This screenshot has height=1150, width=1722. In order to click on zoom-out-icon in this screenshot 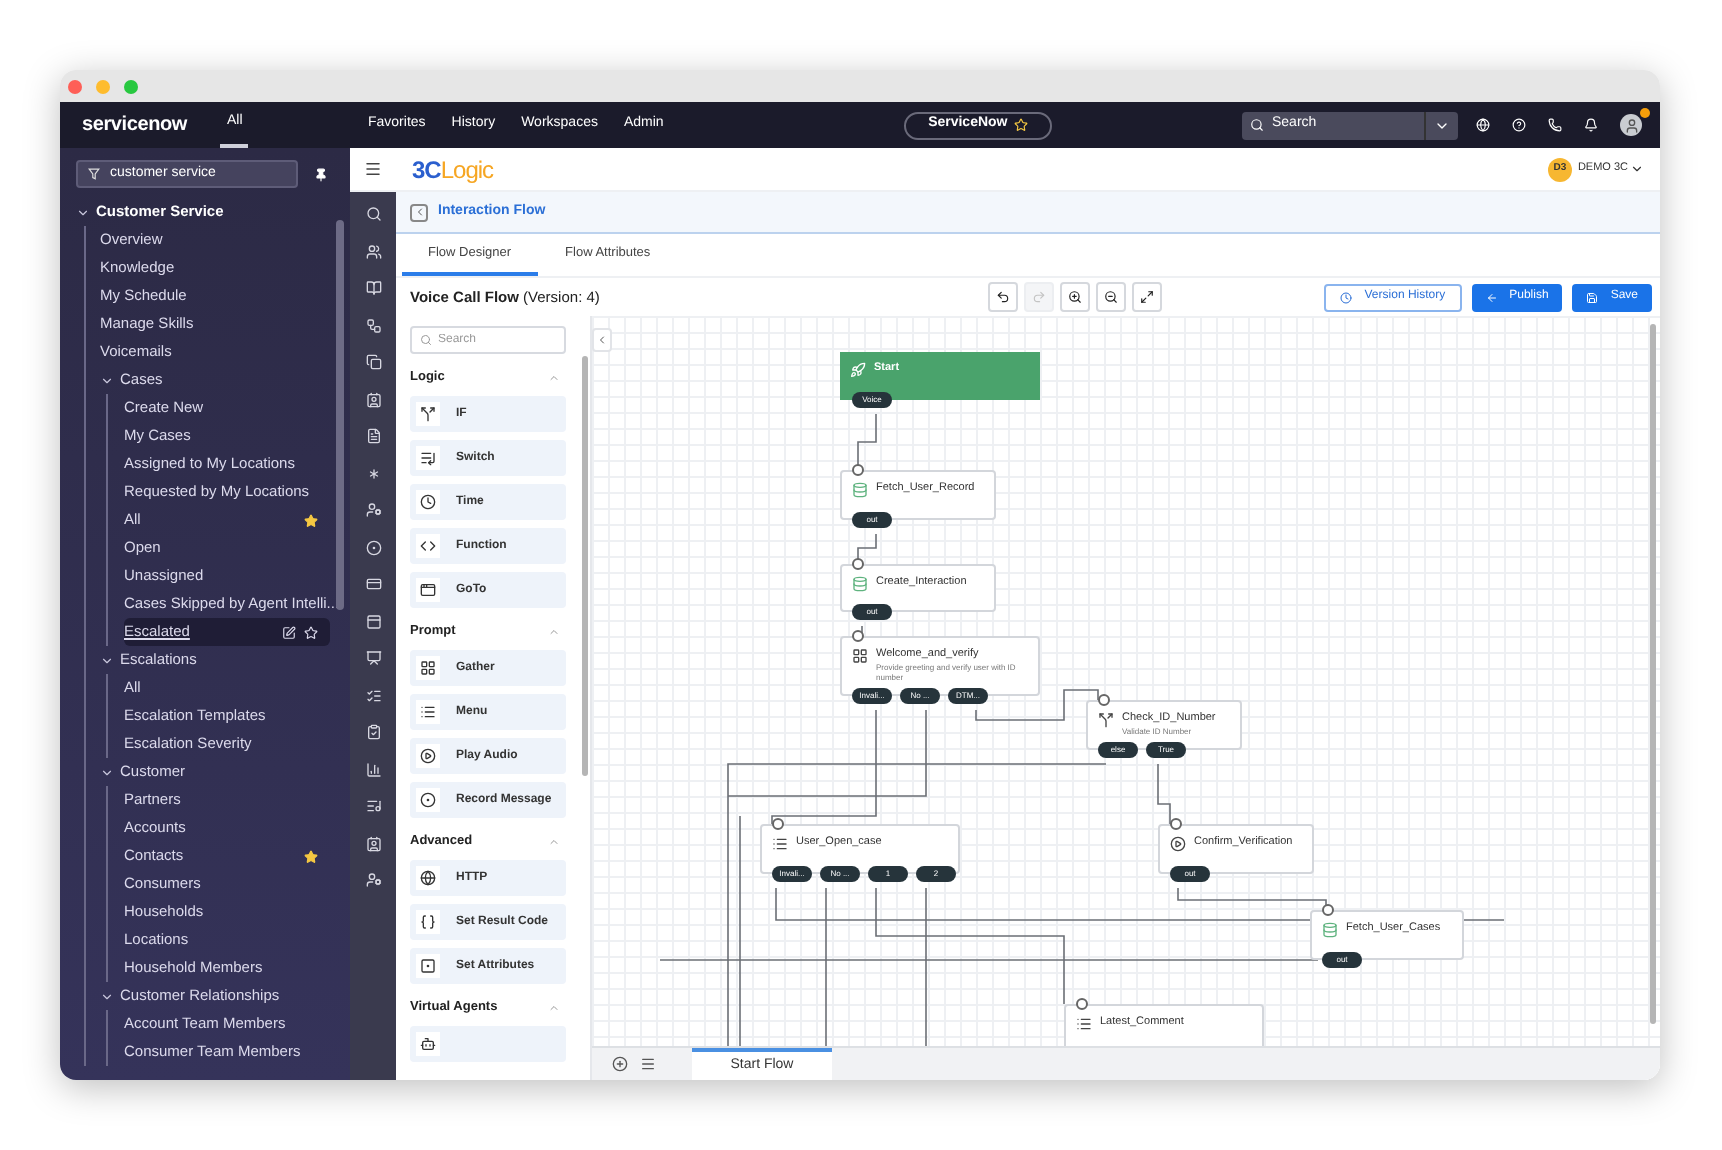, I will do `click(1111, 297)`.